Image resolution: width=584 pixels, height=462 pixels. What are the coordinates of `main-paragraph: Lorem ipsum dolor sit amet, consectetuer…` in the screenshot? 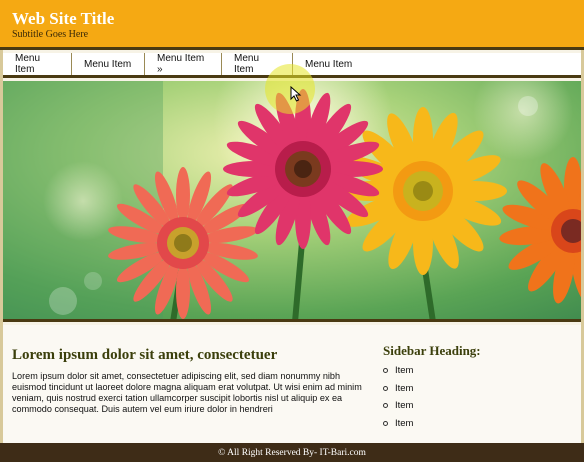 It's located at (187, 392).